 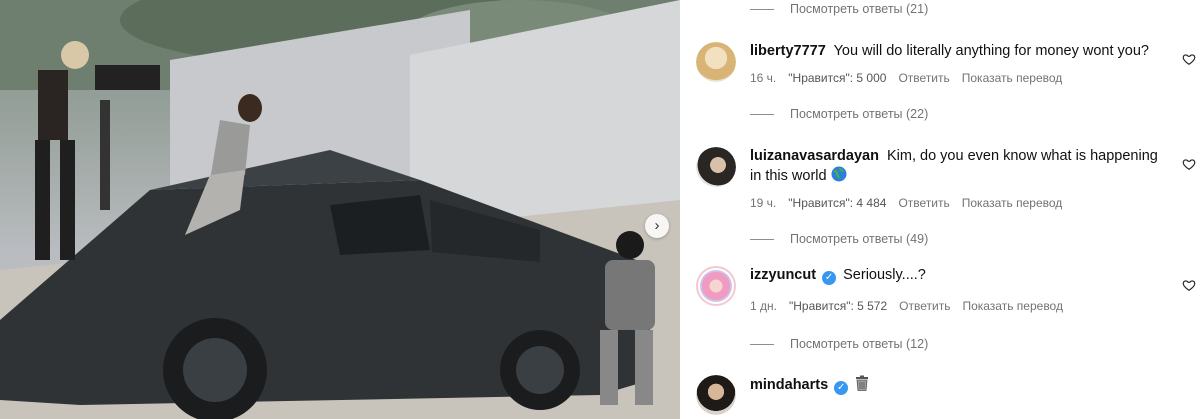 I want to click on view-replies-link: Посмотреть ответы (12), so click(x=839, y=344).